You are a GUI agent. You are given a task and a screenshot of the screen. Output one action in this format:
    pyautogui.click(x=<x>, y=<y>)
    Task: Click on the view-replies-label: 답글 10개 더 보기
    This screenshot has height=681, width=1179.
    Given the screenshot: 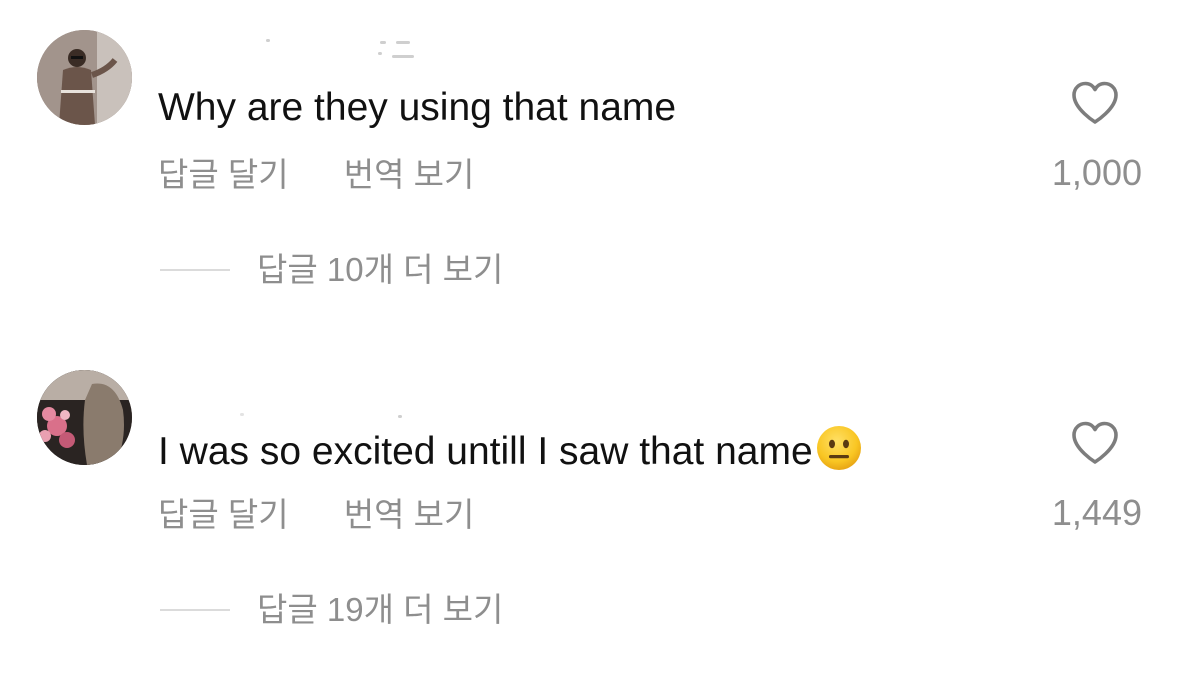 What is the action you would take?
    pyautogui.click(x=380, y=269)
    